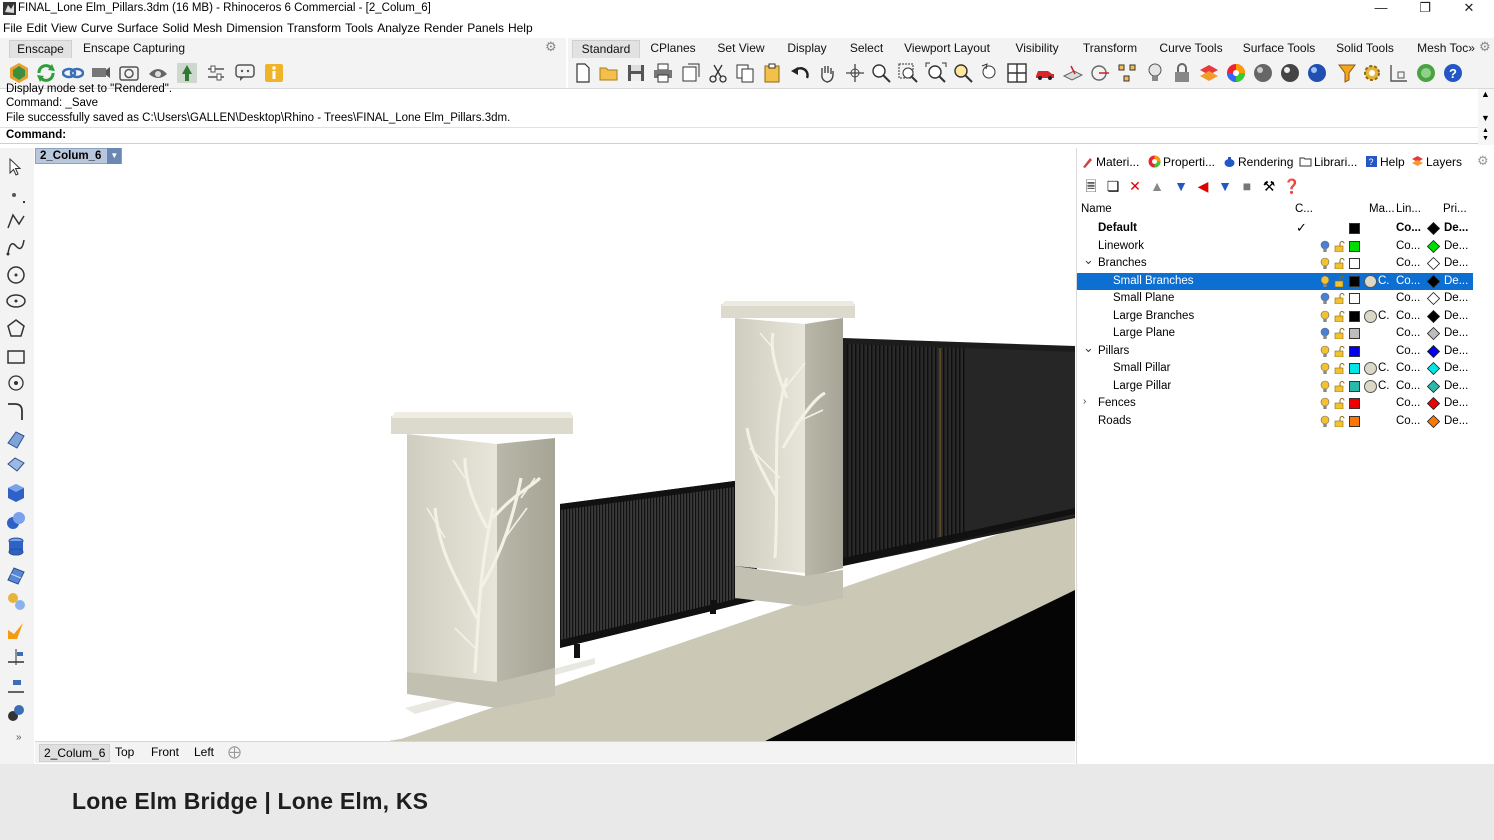 This screenshot has height=840, width=1494. What do you see at coordinates (40, 49) in the screenshot?
I see `tab-enscape: Enscape` at bounding box center [40, 49].